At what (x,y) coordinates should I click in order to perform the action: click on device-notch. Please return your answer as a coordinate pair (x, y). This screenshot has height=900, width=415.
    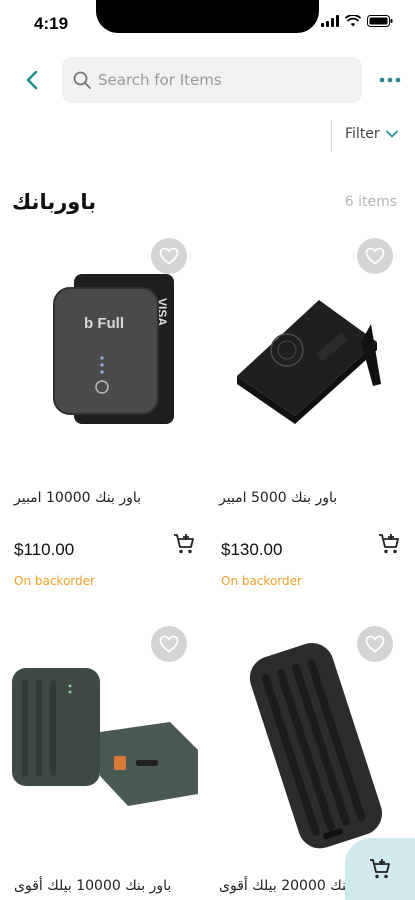
    Looking at the image, I should click on (207, 16).